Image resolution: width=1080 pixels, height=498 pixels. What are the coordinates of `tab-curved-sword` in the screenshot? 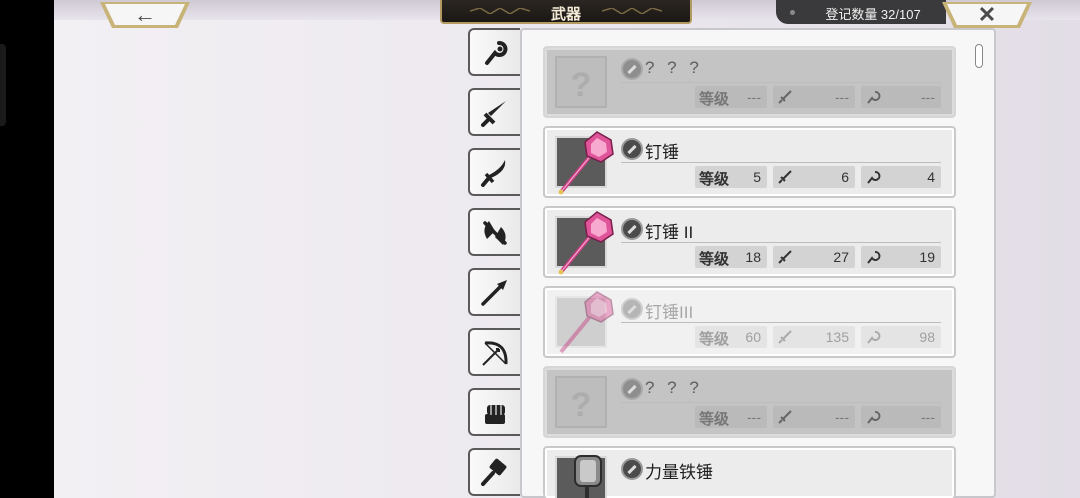 It's located at (494, 172).